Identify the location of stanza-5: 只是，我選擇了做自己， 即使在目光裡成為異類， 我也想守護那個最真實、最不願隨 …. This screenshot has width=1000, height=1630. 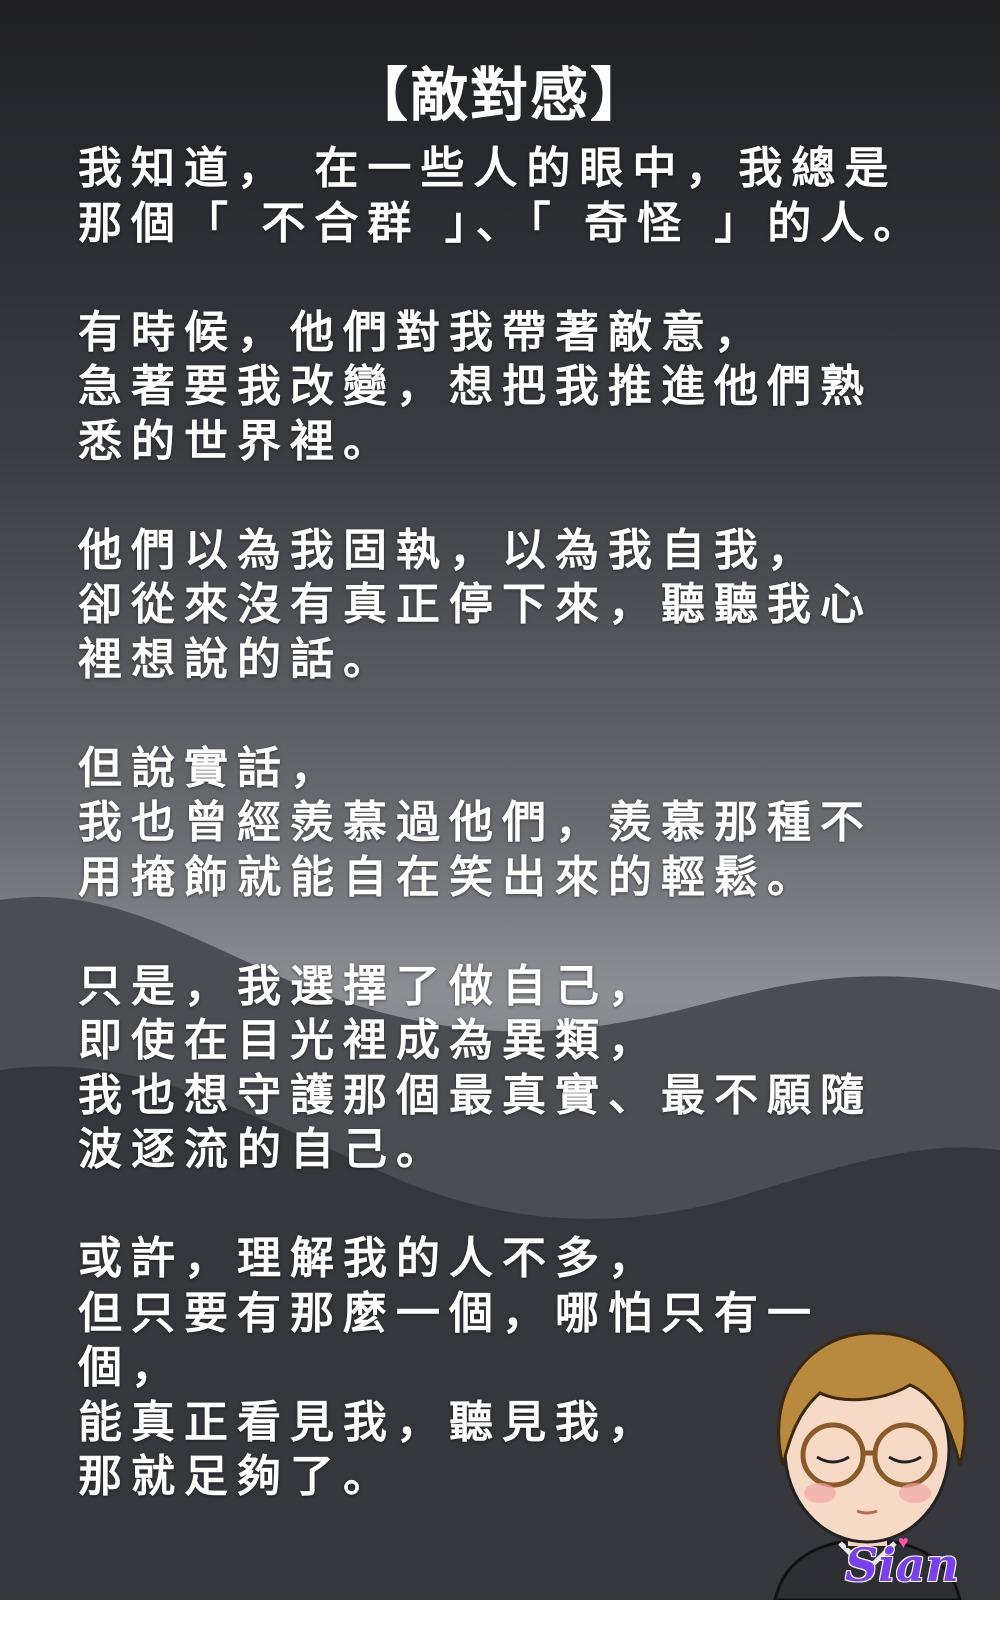
(508, 1069).